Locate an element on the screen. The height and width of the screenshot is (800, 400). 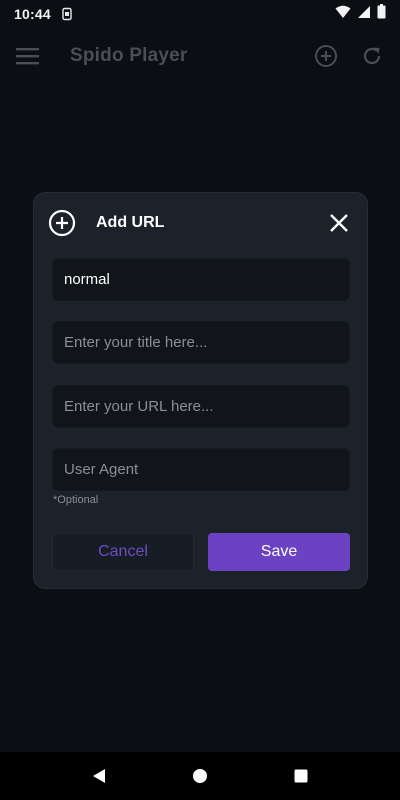
user-agent-field is located at coordinates (201, 469).